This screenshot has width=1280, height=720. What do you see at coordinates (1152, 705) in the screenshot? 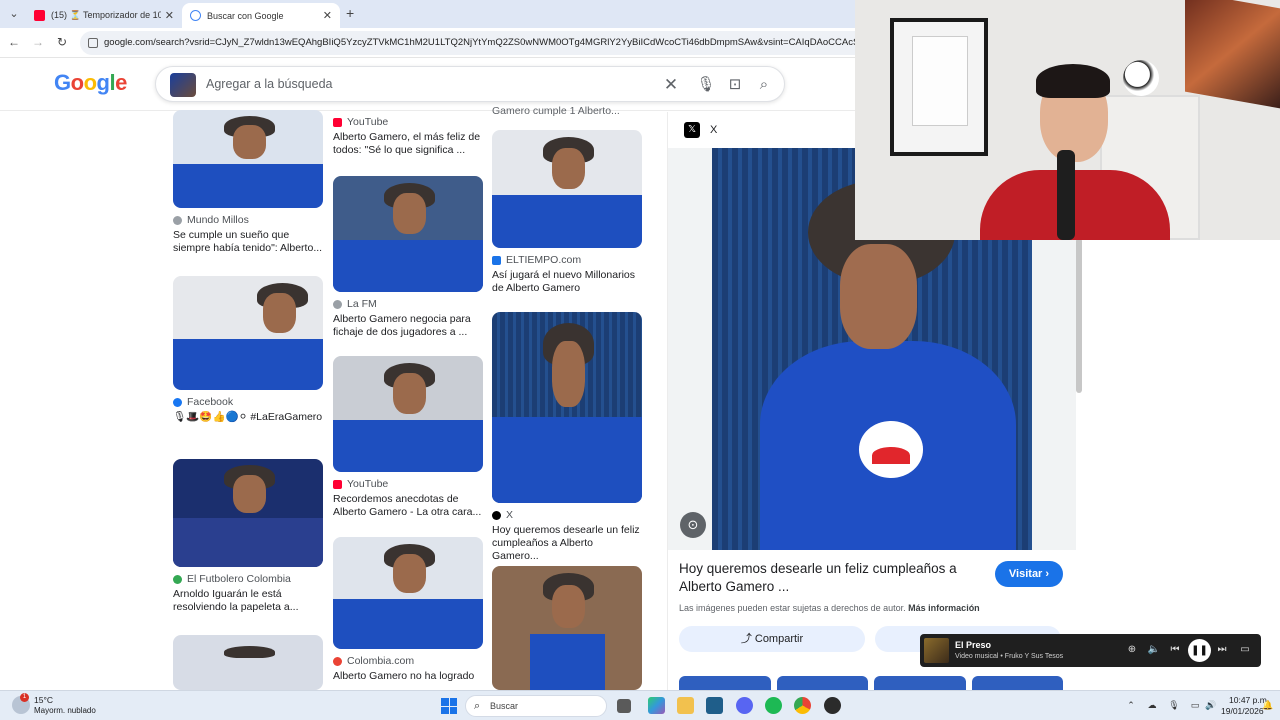
I see `network-icon: ☁` at bounding box center [1152, 705].